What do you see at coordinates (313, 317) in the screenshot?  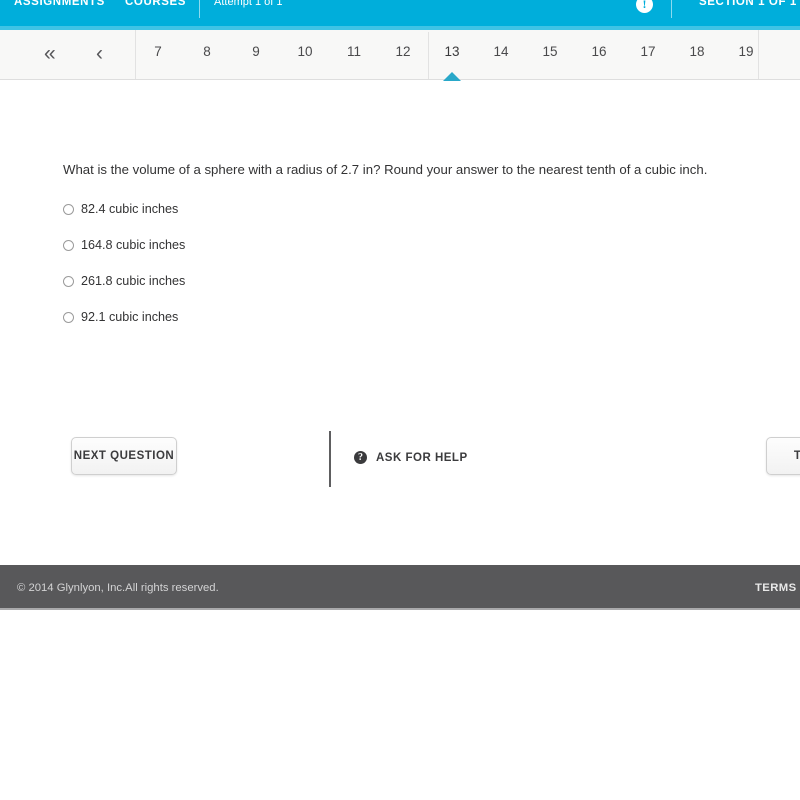 I see `answer-option-row: 92.1 cubic inches` at bounding box center [313, 317].